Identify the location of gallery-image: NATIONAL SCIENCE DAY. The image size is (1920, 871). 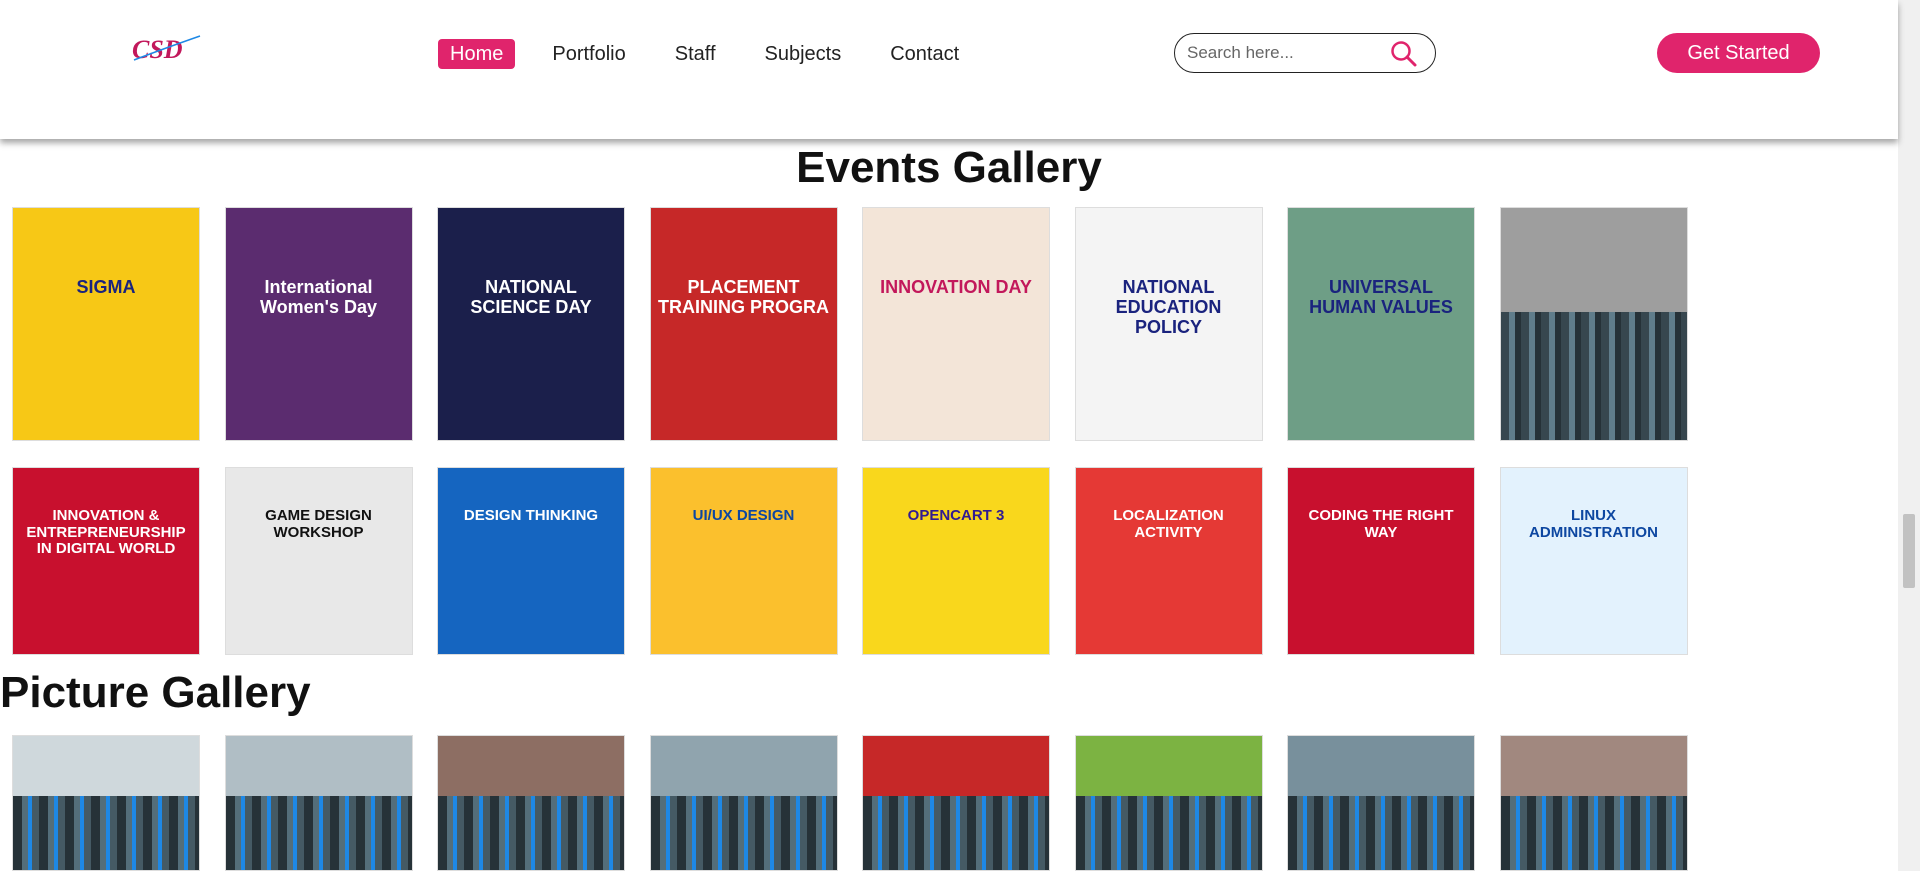
(531, 324).